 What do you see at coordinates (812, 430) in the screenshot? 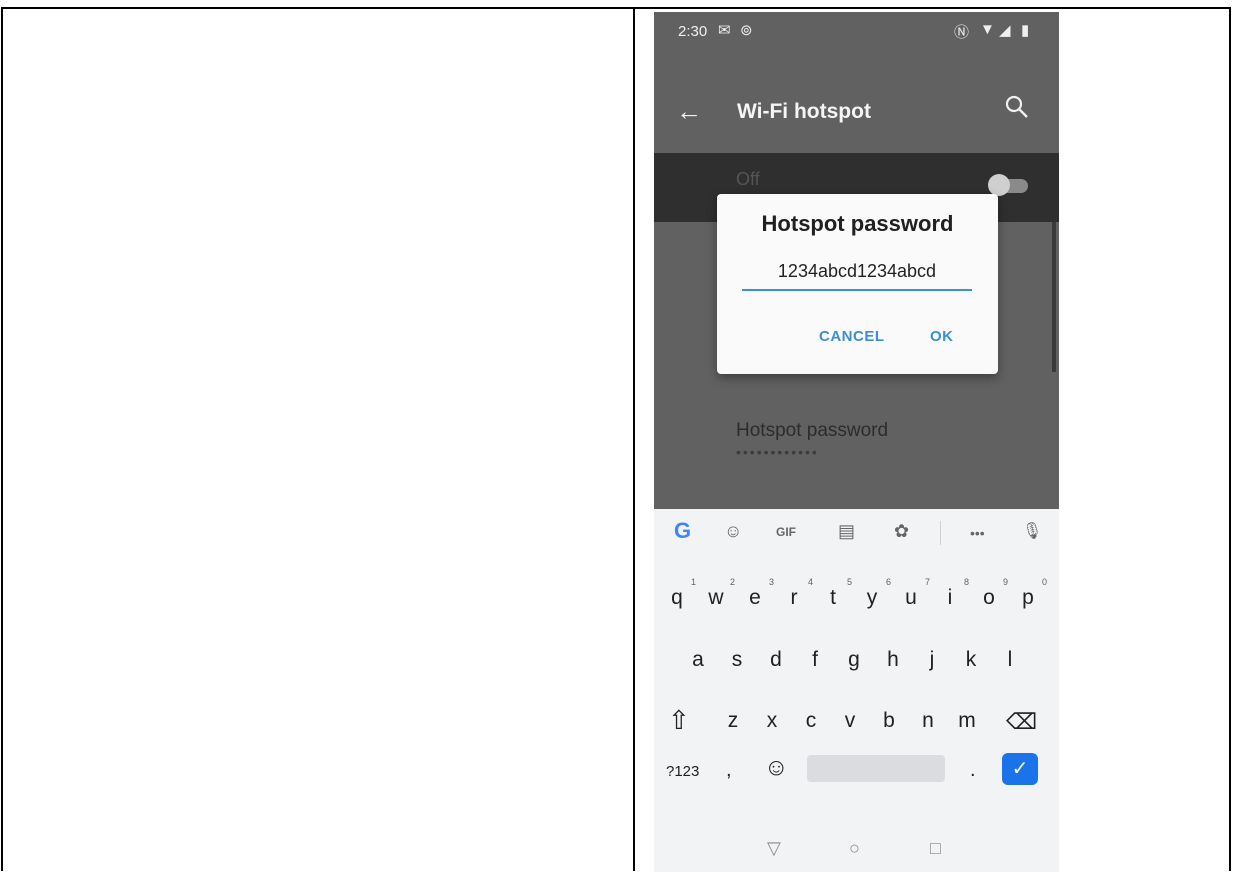
I see `password-row-label: Hotspot password` at bounding box center [812, 430].